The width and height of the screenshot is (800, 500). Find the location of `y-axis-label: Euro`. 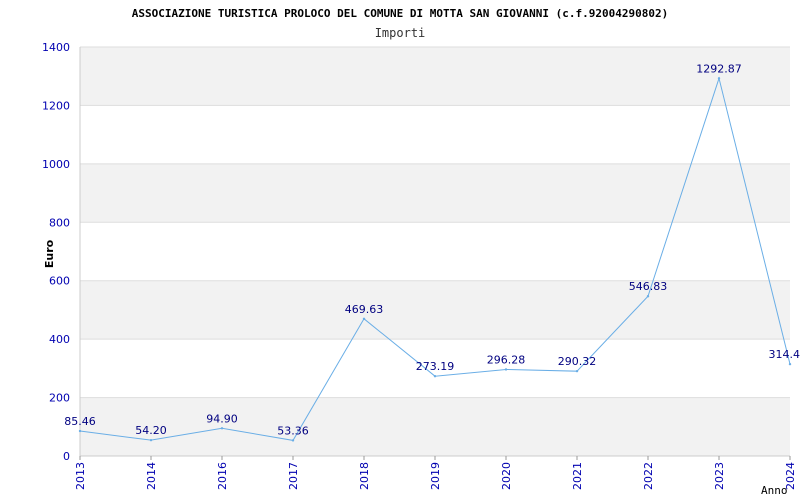

y-axis-label: Euro is located at coordinates (49, 253).